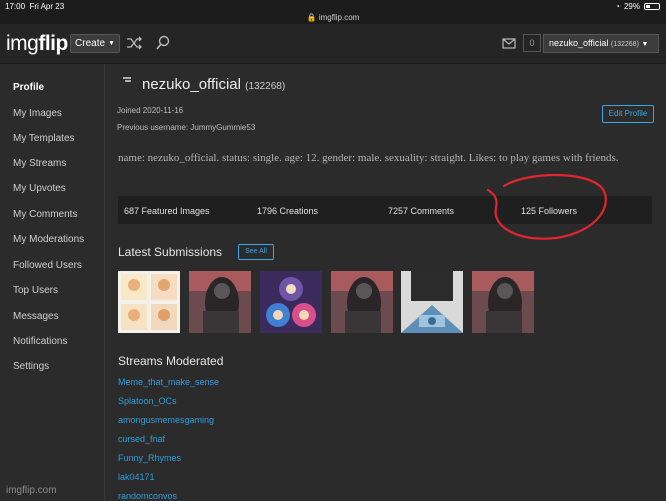 The height and width of the screenshot is (501, 666). I want to click on stream-link: lak04171, so click(136, 477).